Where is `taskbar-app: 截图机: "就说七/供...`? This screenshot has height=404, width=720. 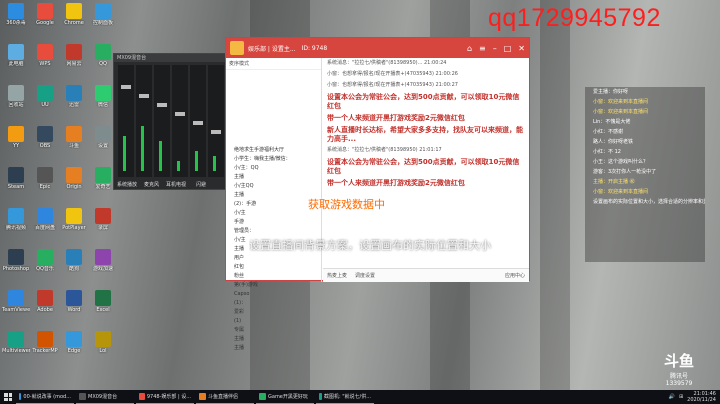 taskbar-app: 截图机: "就说七/供... is located at coordinates (345, 397).